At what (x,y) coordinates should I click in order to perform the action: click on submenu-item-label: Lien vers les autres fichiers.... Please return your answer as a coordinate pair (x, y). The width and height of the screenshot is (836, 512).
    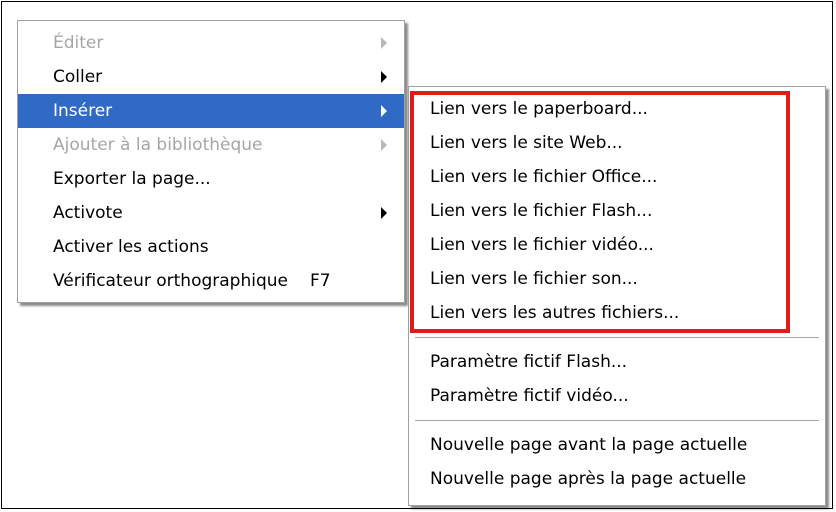
    Looking at the image, I should click on (555, 313).